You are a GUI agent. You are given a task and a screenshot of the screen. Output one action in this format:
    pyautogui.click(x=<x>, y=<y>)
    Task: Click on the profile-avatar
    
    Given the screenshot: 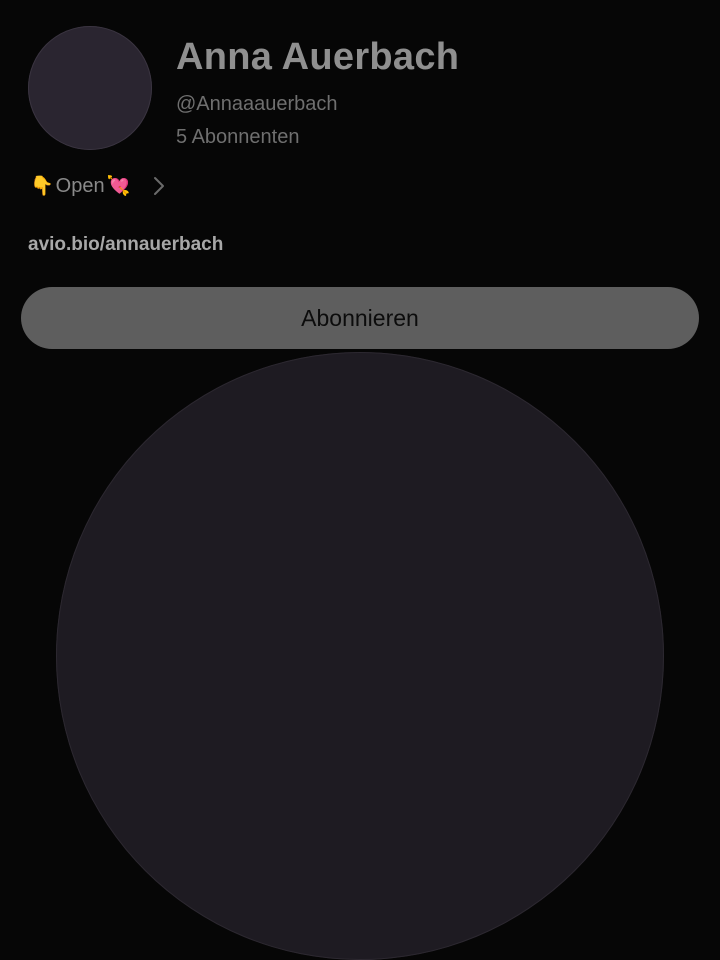 What is the action you would take?
    pyautogui.click(x=90, y=88)
    